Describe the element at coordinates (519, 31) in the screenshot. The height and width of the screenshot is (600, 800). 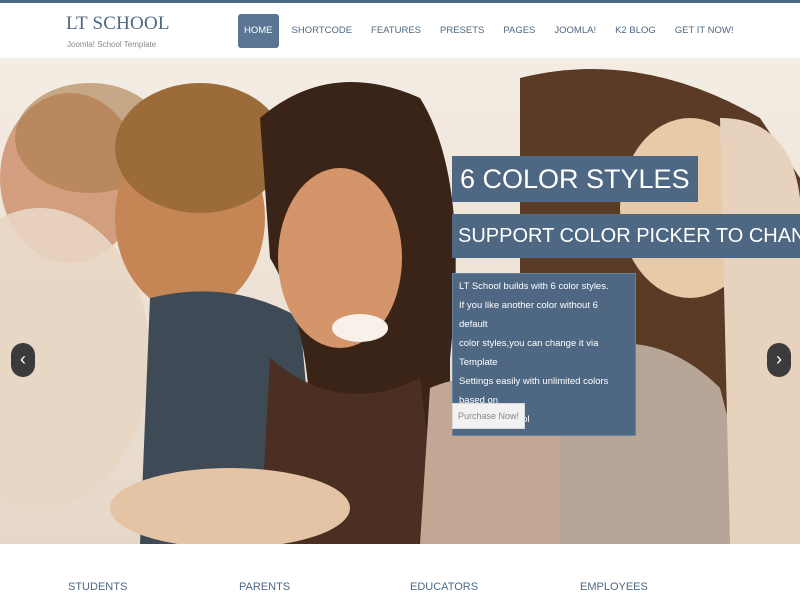
I see `nav-item-pages: PAGES` at that location.